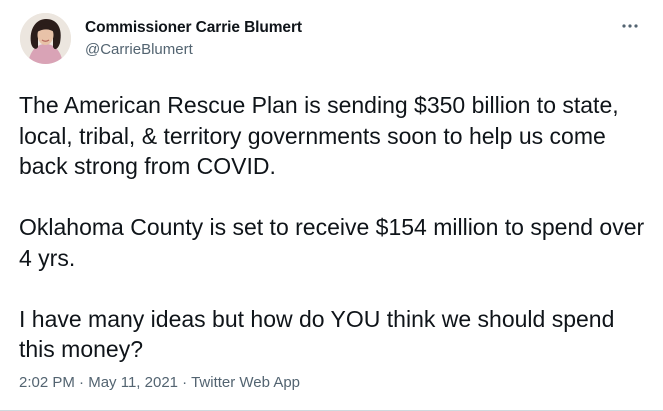 The height and width of the screenshot is (411, 663). I want to click on tweet-source: Twitter Web App, so click(245, 382).